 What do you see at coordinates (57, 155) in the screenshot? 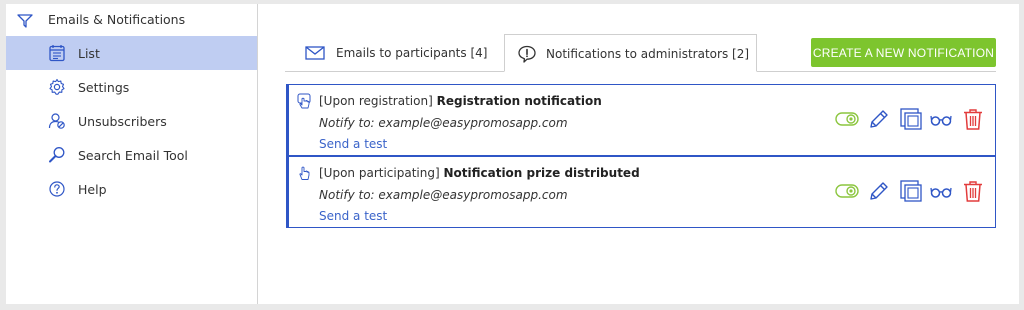
I see `search-icon` at bounding box center [57, 155].